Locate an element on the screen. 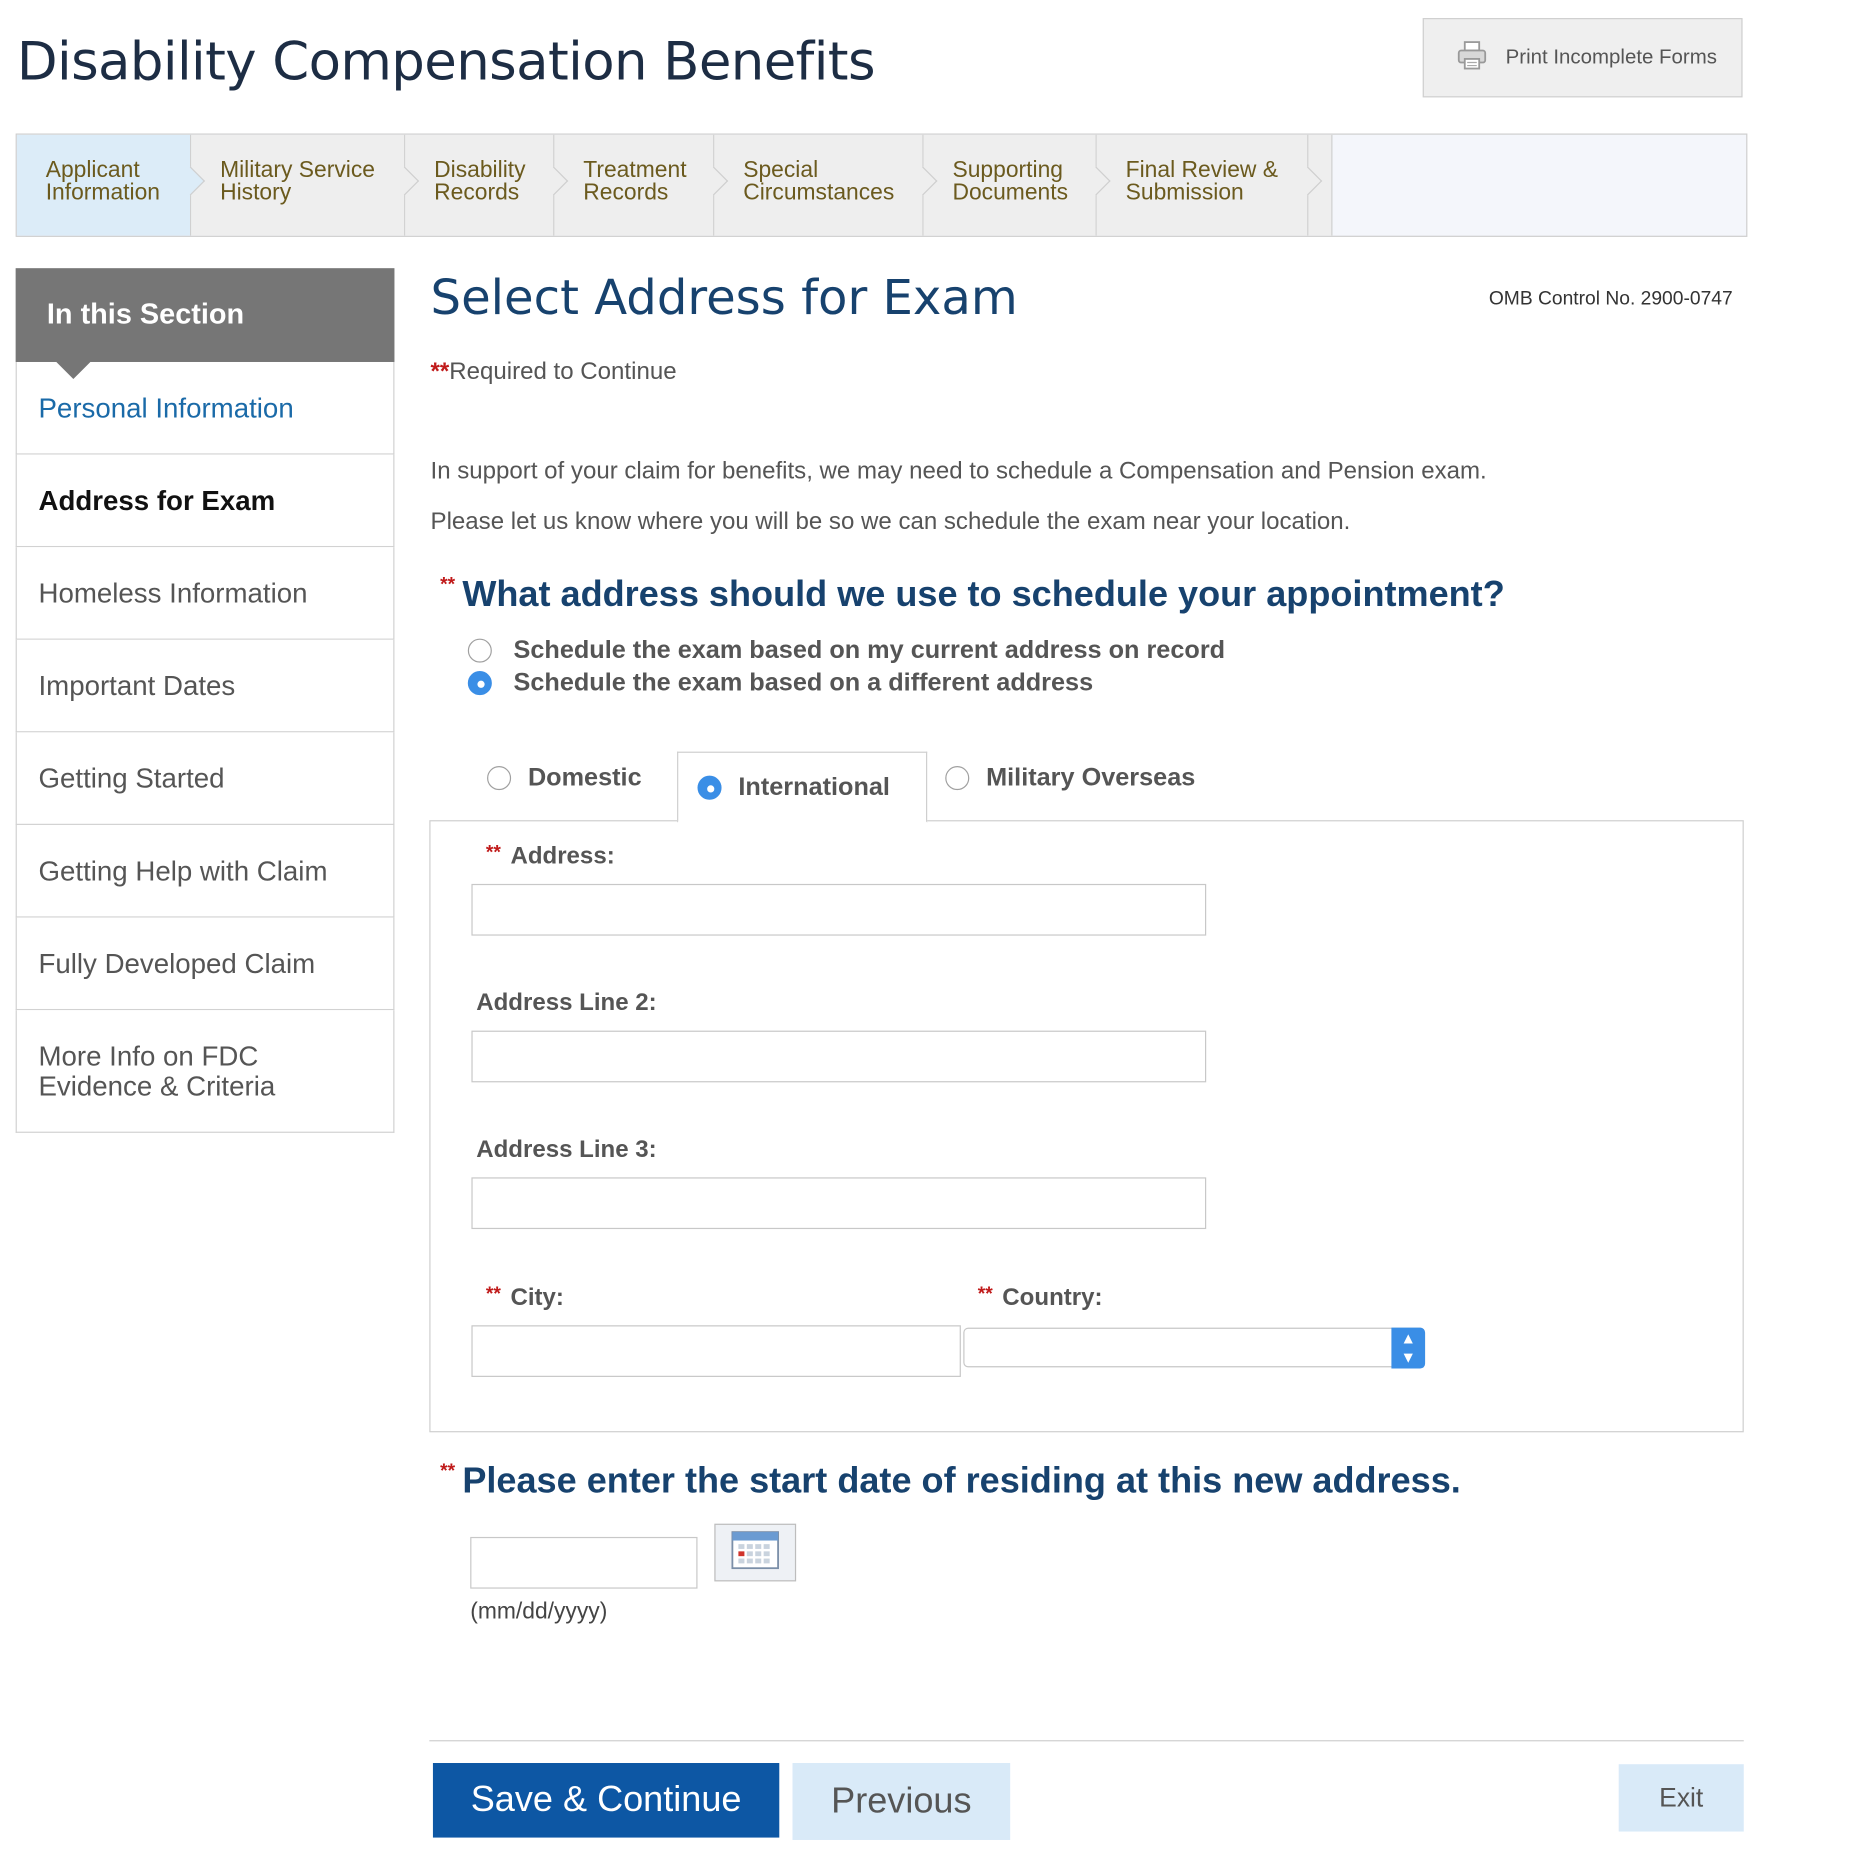 The width and height of the screenshot is (1876, 1868). step-applicant-information: Applicant Information is located at coordinates (111, 185).